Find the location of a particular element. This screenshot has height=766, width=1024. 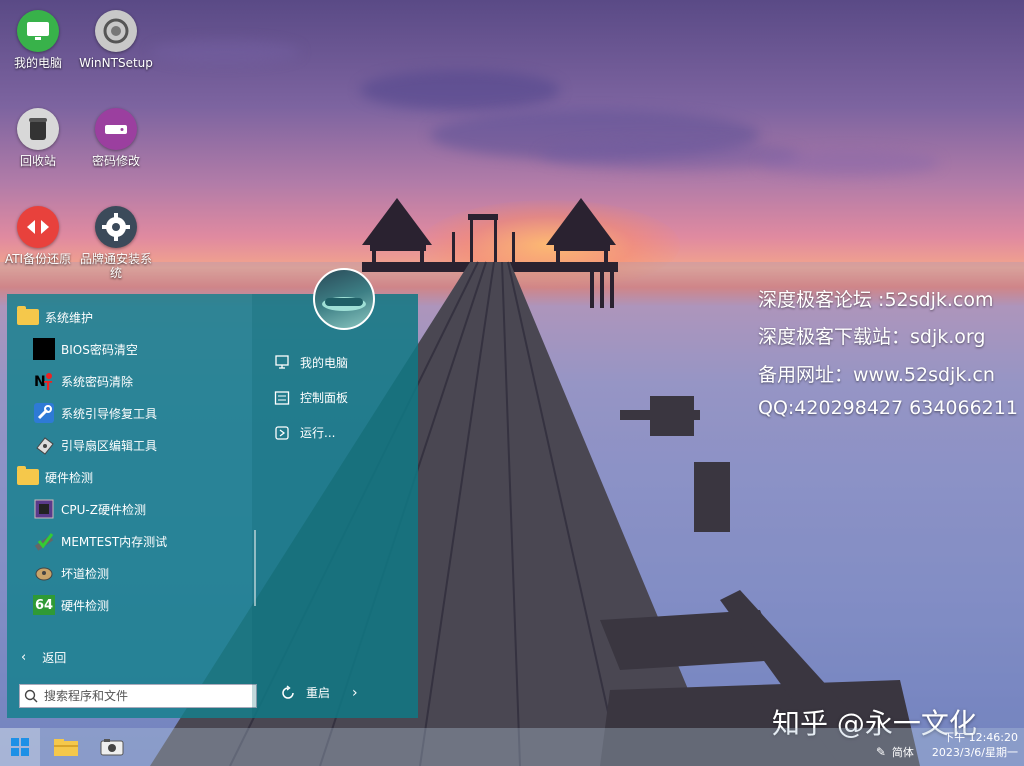

back-button: ‹ 返回 is located at coordinates (43, 657).